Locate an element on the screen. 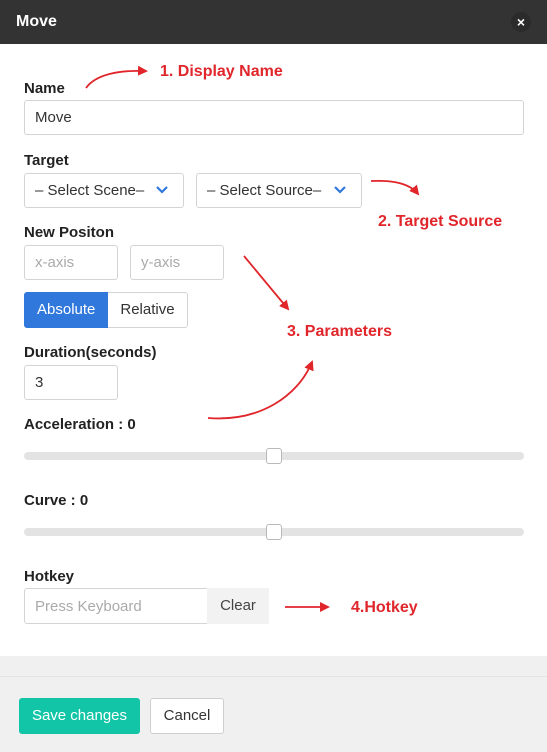 This screenshot has width=547, height=752. acceleration-slider-thumb is located at coordinates (274, 456).